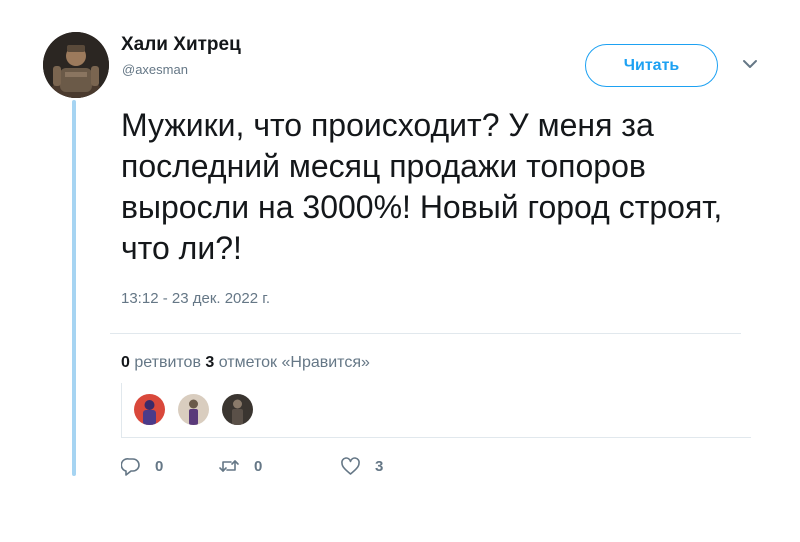 This screenshot has width=800, height=542. Describe the element at coordinates (750, 64) in the screenshot. I see `chevron-down-icon` at that location.